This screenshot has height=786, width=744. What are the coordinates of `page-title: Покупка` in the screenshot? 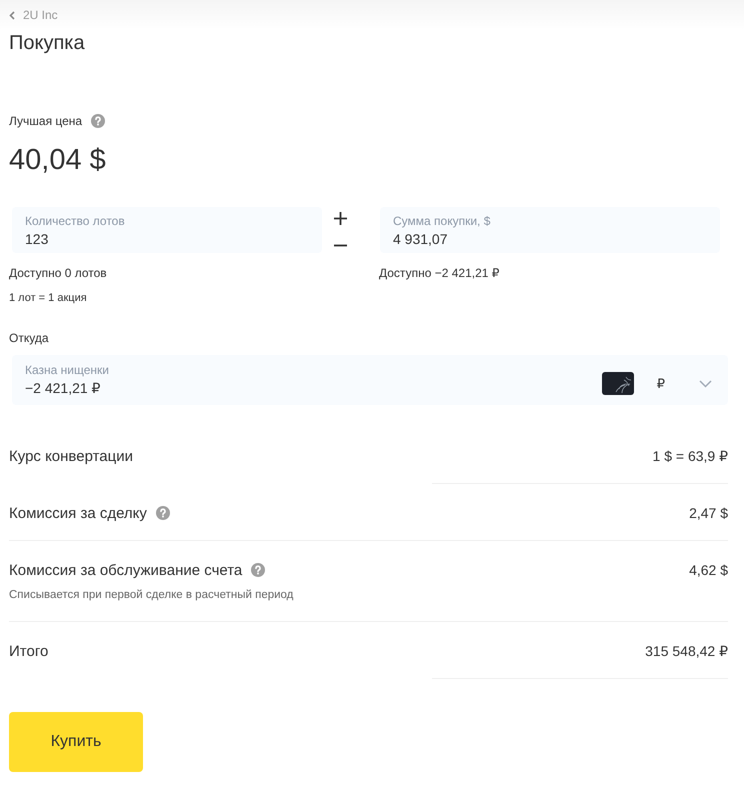 It's located at (47, 43).